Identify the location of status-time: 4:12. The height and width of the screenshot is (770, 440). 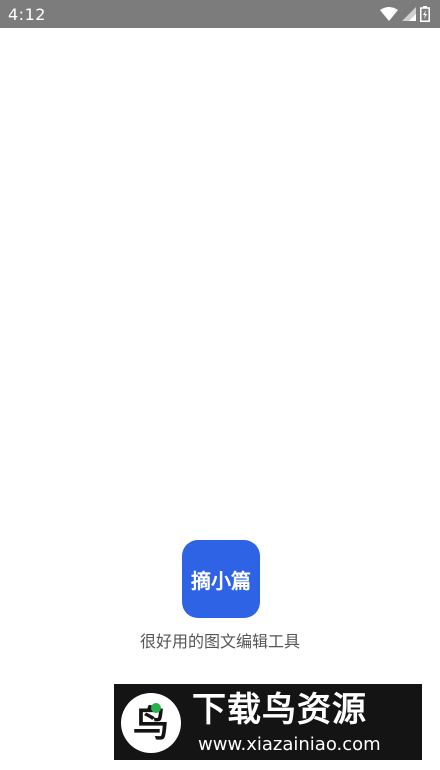
(27, 14).